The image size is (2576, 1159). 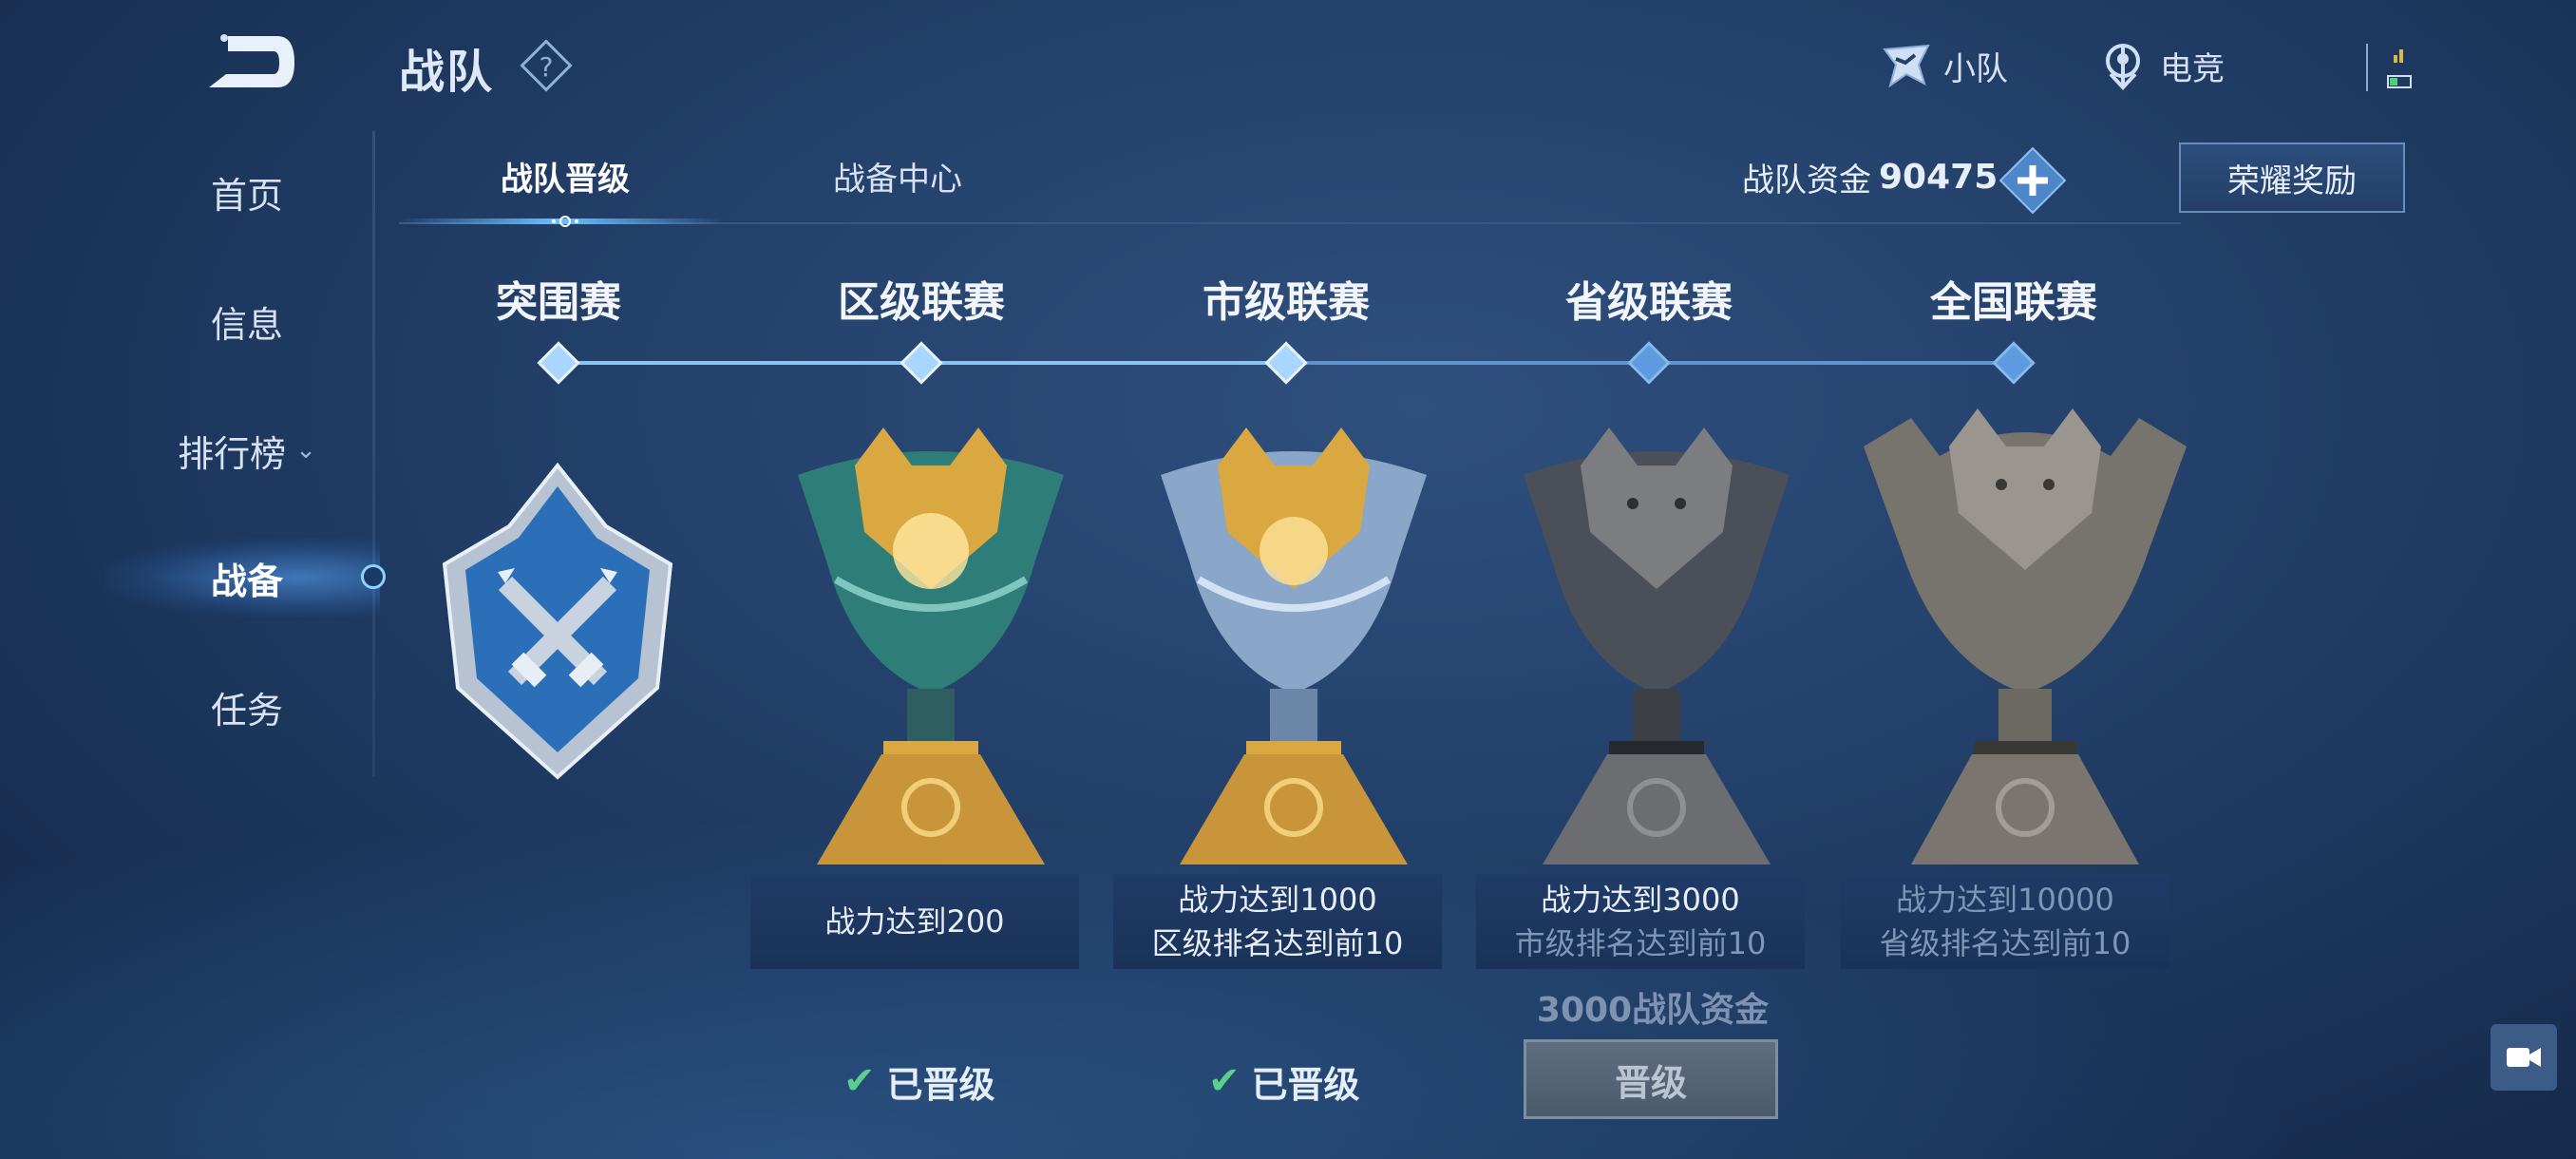 I want to click on page-title: 战队, so click(x=447, y=72).